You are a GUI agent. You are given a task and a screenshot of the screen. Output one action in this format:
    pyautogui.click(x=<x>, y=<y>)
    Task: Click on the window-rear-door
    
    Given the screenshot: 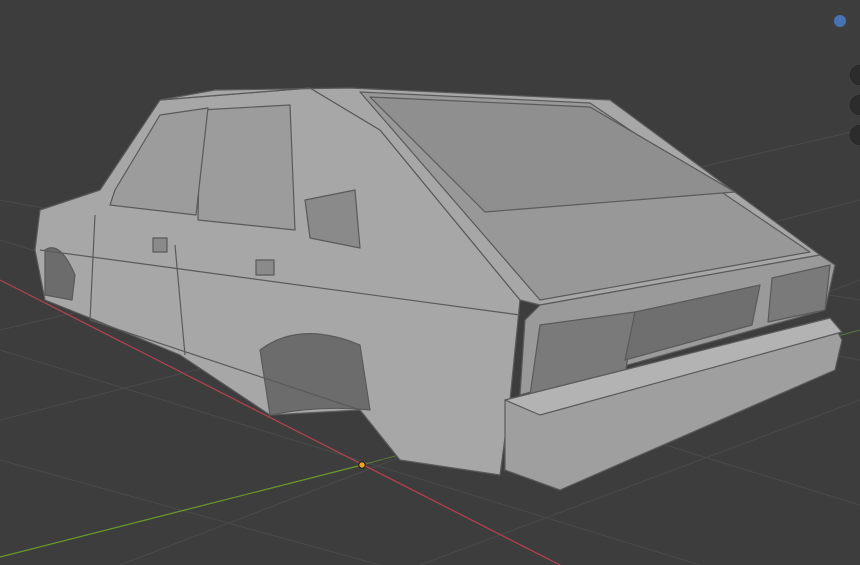 What is the action you would take?
    pyautogui.click(x=246, y=167)
    